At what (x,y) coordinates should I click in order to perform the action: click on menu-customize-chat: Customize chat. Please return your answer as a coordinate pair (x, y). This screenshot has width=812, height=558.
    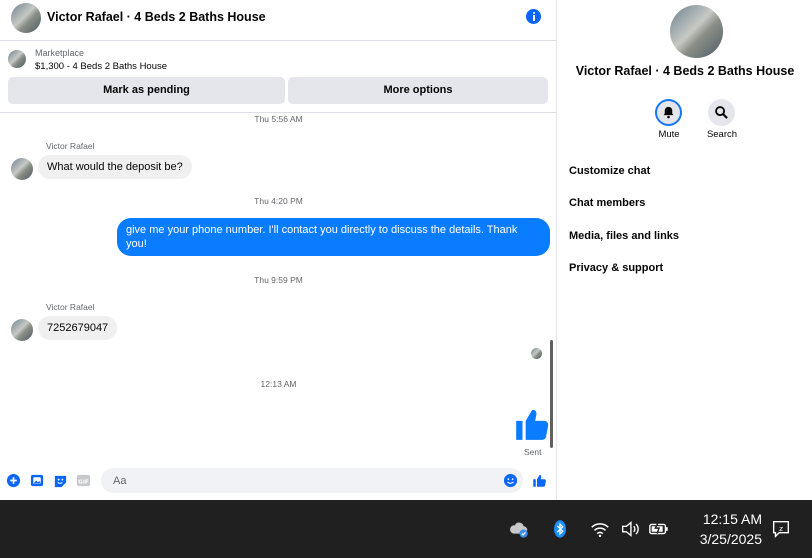
    Looking at the image, I should click on (609, 171).